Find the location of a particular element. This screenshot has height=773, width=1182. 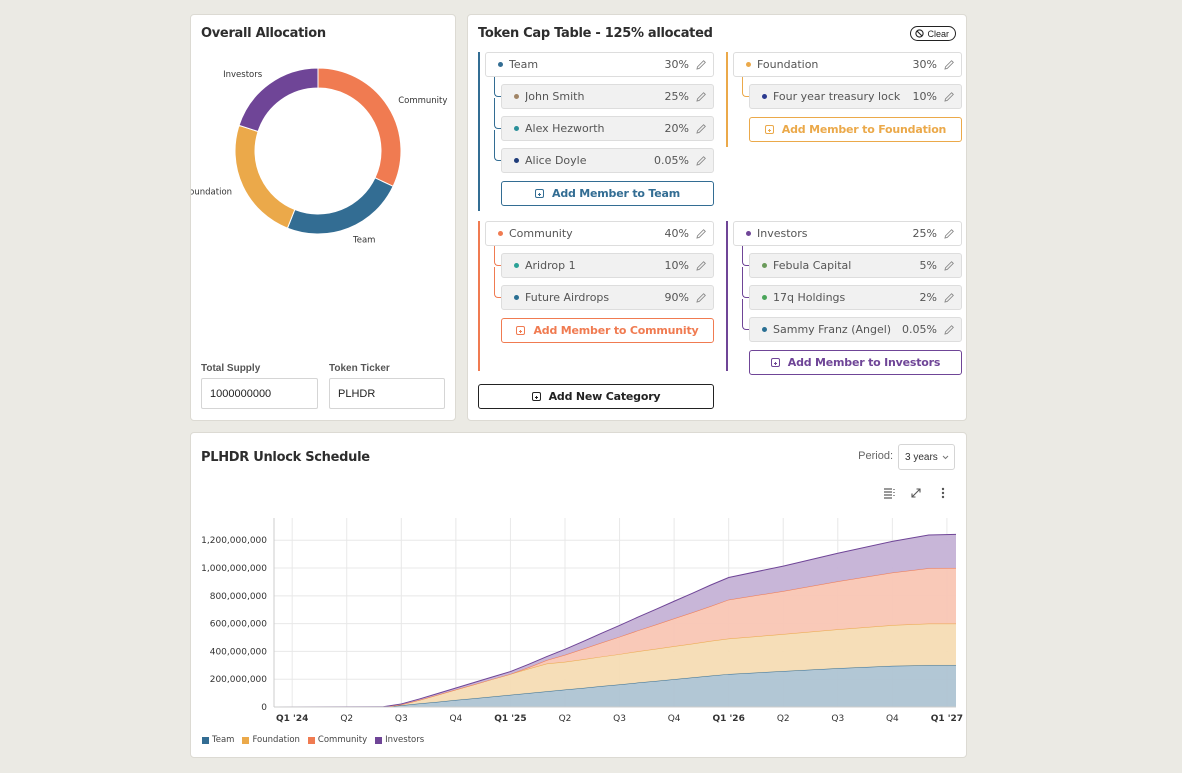

category-row: Foundation 30% is located at coordinates (847, 64).